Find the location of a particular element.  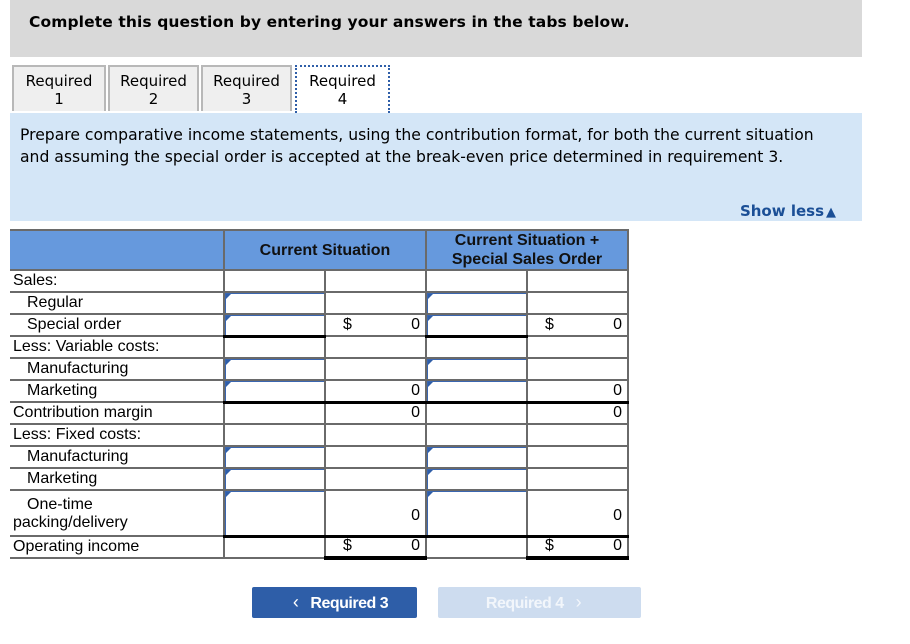

table-row: Special order $0 $0 is located at coordinates (319, 325).